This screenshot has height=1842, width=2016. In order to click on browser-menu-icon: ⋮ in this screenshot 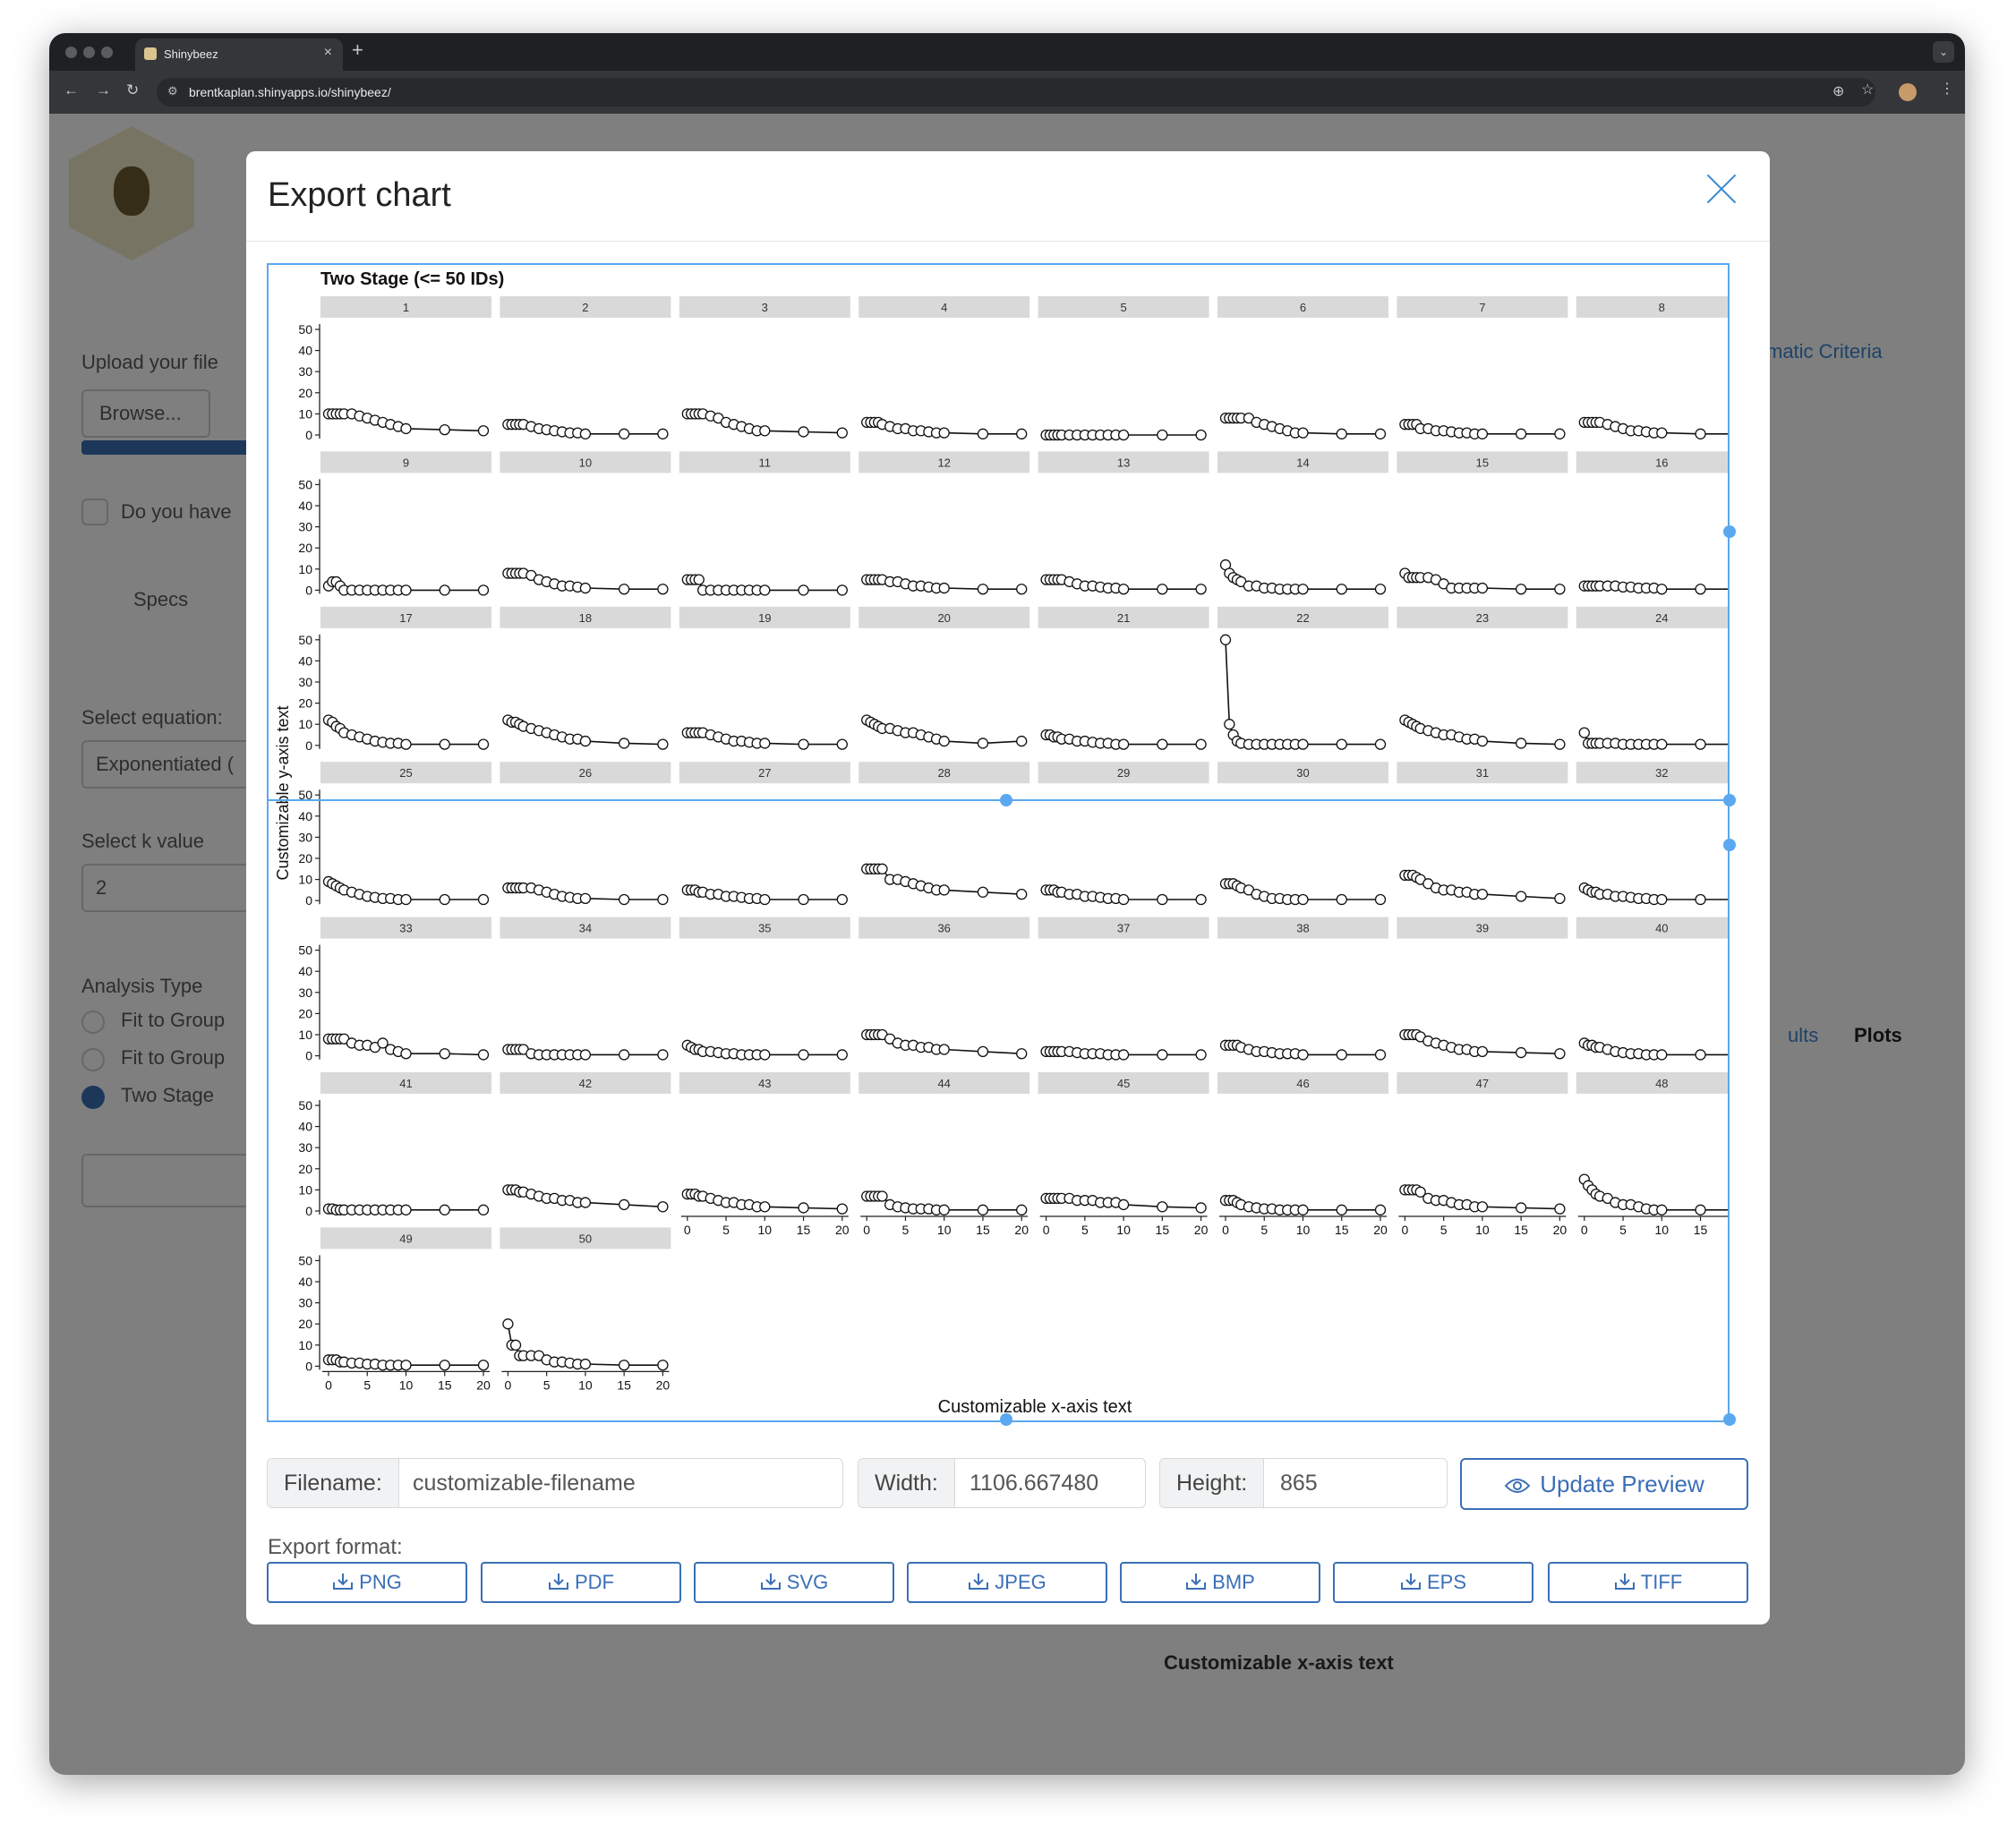, I will do `click(1947, 89)`.